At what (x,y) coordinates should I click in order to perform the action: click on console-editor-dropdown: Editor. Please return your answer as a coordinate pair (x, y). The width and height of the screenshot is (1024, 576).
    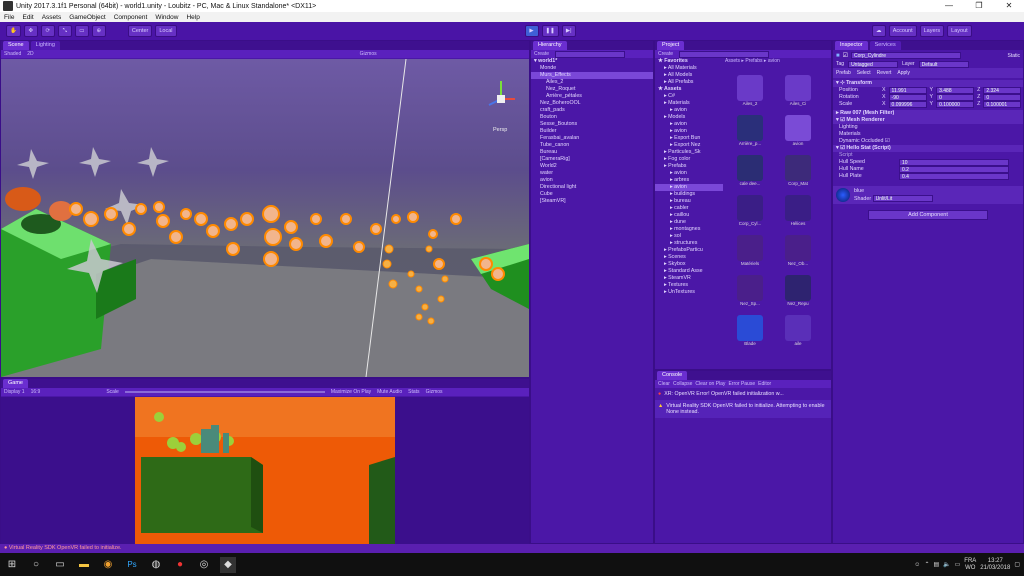
    Looking at the image, I should click on (764, 384).